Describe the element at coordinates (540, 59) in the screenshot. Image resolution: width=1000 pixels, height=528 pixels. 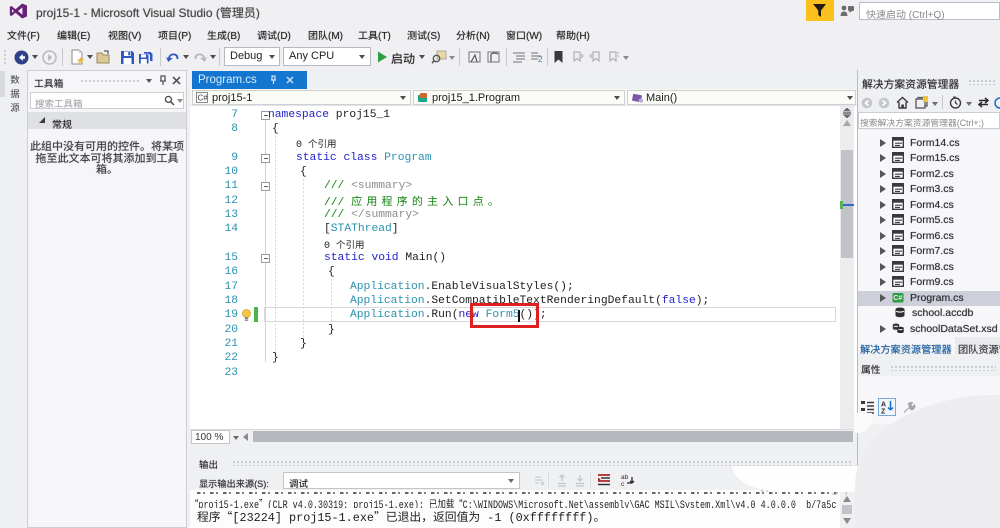
I see `svg-text: 2` at that location.